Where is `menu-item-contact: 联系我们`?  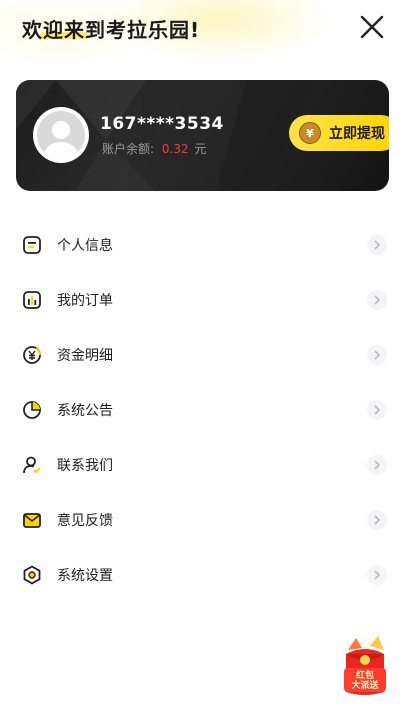 menu-item-contact: 联系我们 is located at coordinates (202, 464).